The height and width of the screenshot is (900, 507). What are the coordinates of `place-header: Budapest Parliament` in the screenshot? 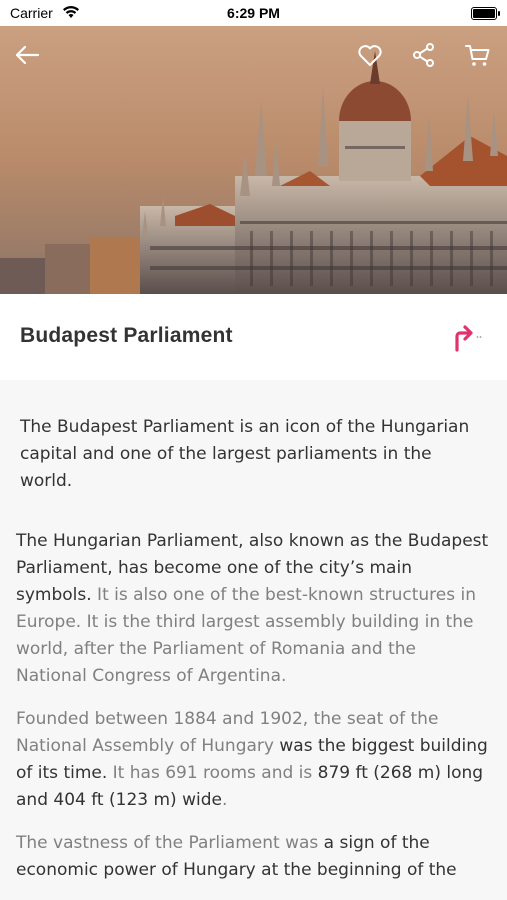 It's located at (253, 337).